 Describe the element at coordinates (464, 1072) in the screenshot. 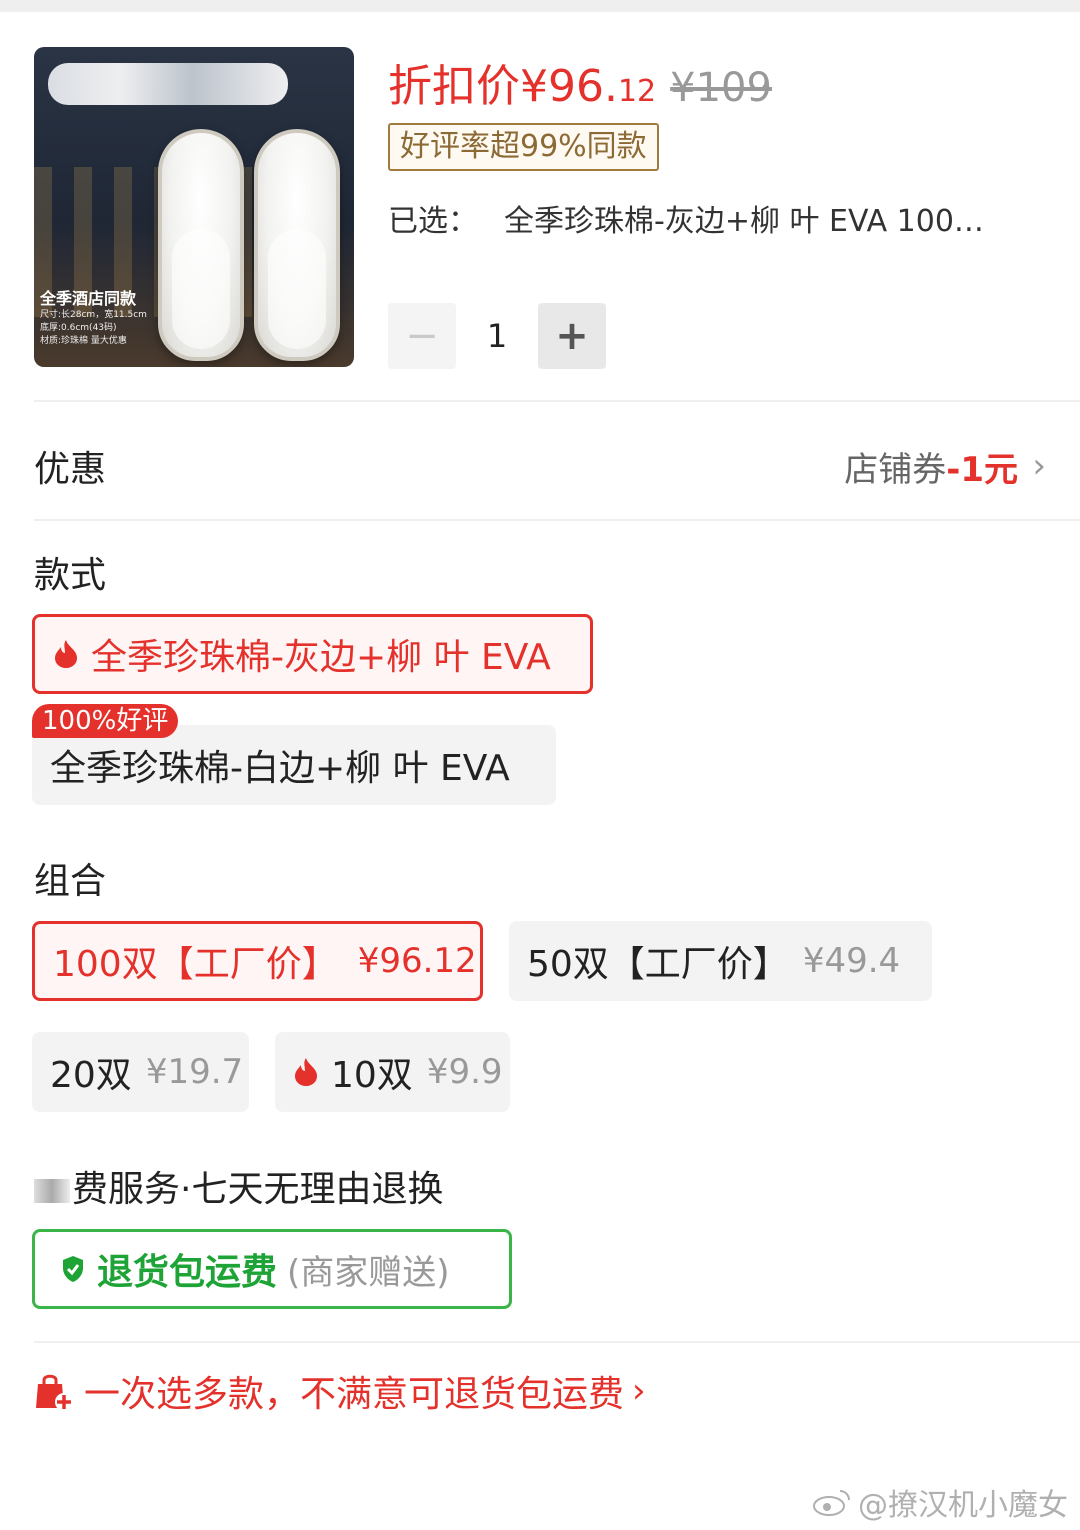

I see `combo-option-price: ¥9.9` at that location.